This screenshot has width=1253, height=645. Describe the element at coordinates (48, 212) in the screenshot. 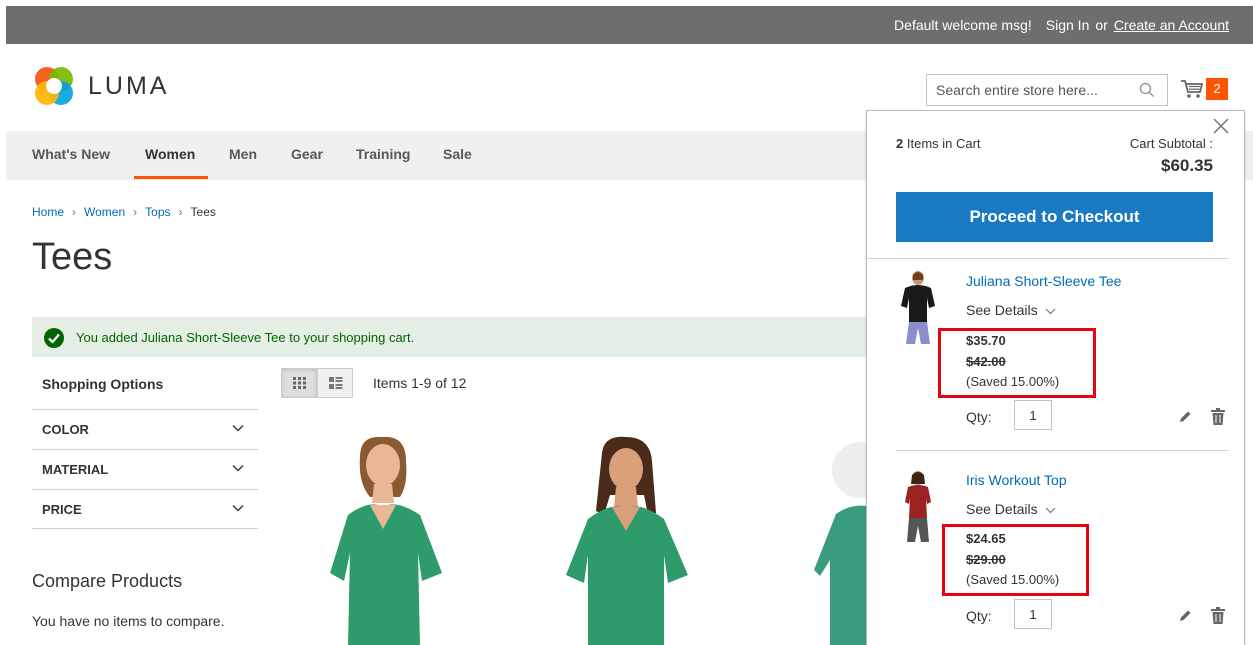

I see `breadcrumb-home: Home` at that location.